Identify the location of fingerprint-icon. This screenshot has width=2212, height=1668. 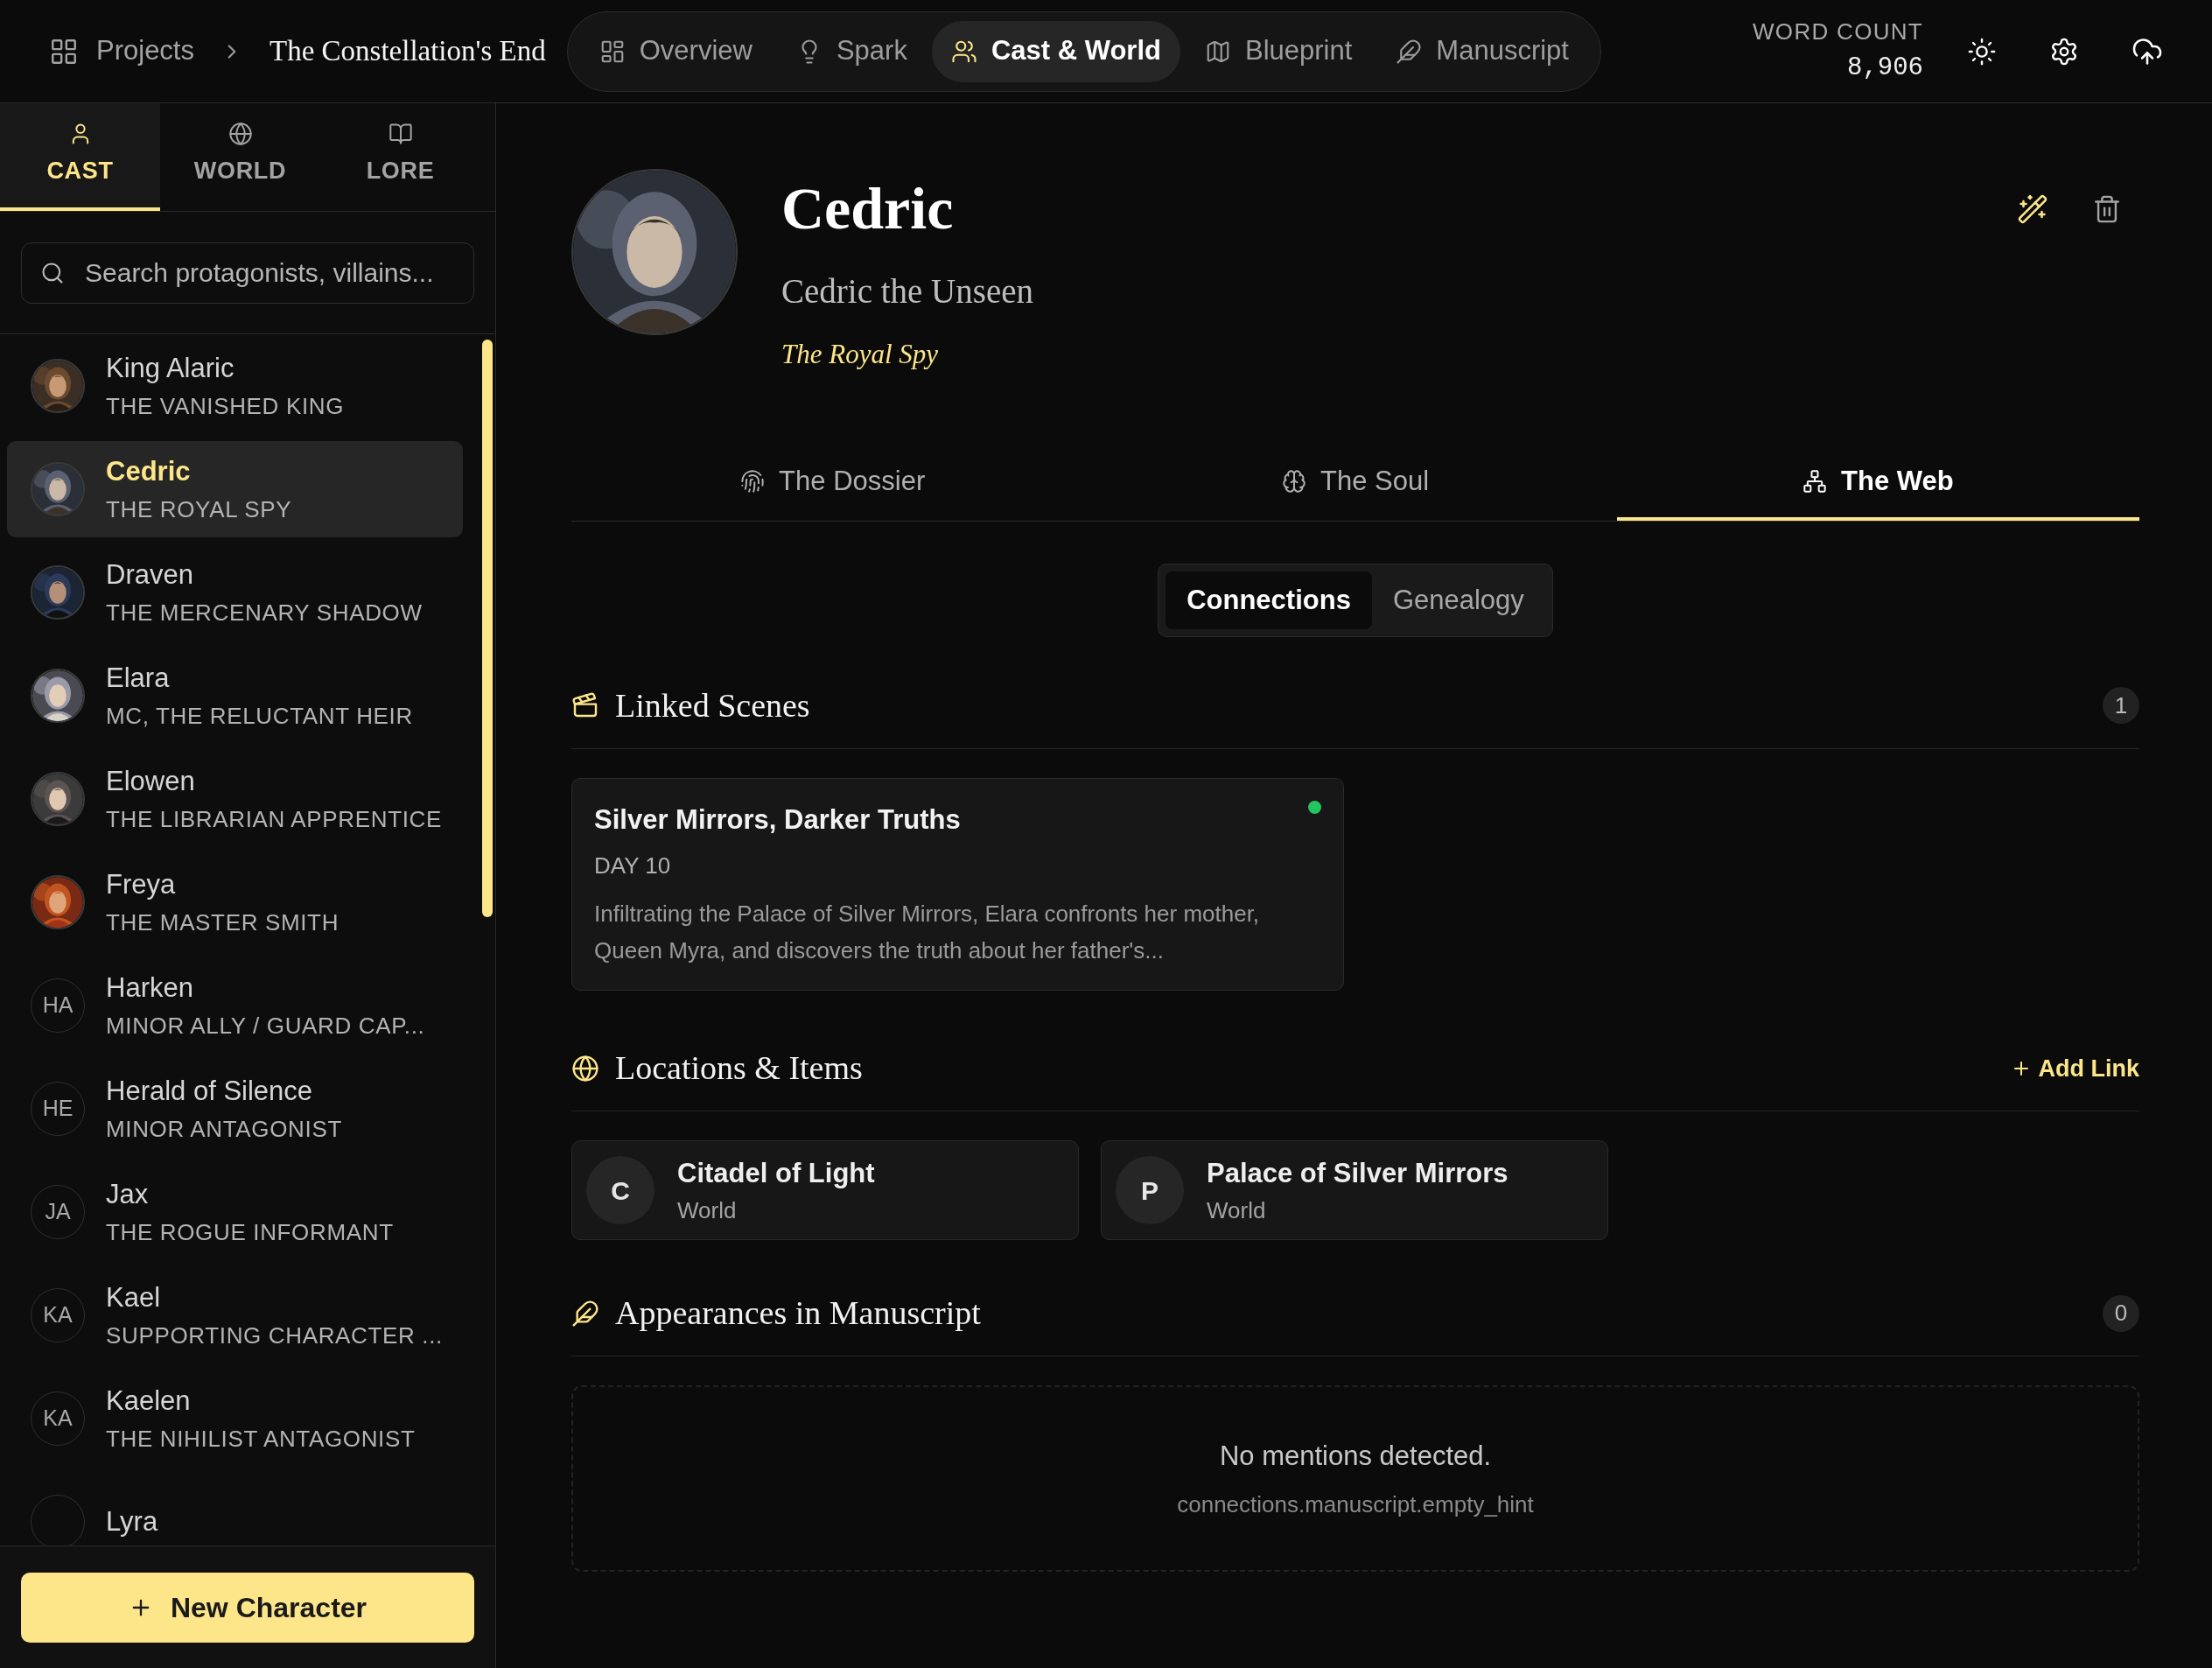
(753, 481).